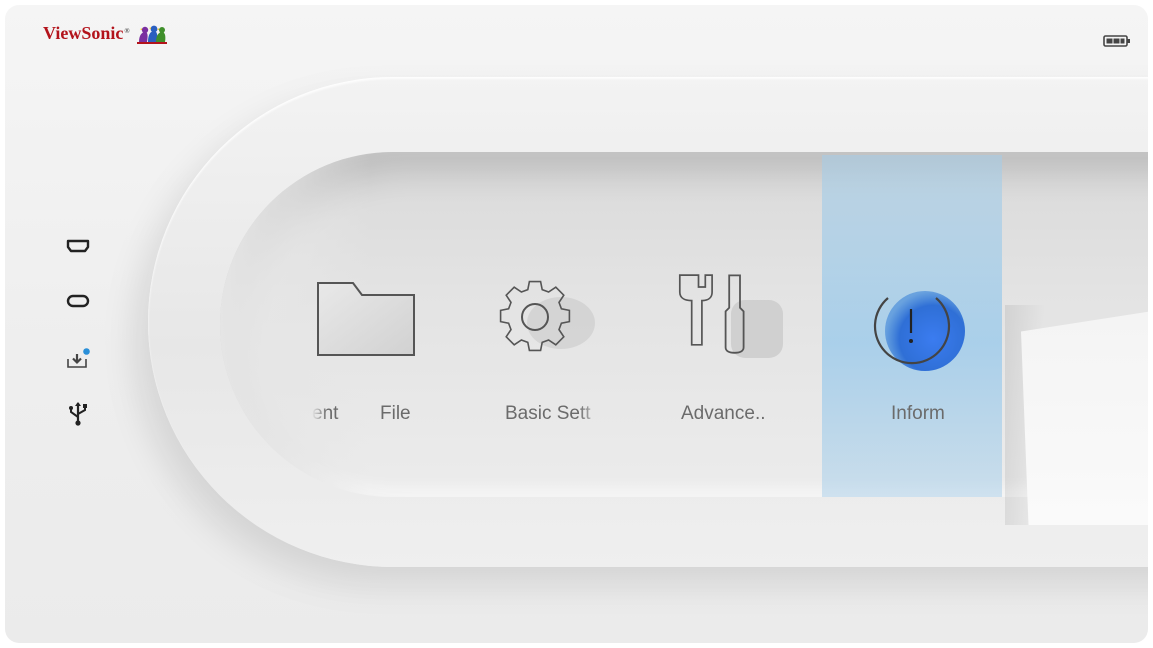 The image size is (1153, 648). Describe the element at coordinates (549, 321) in the screenshot. I see `gear-icon` at that location.